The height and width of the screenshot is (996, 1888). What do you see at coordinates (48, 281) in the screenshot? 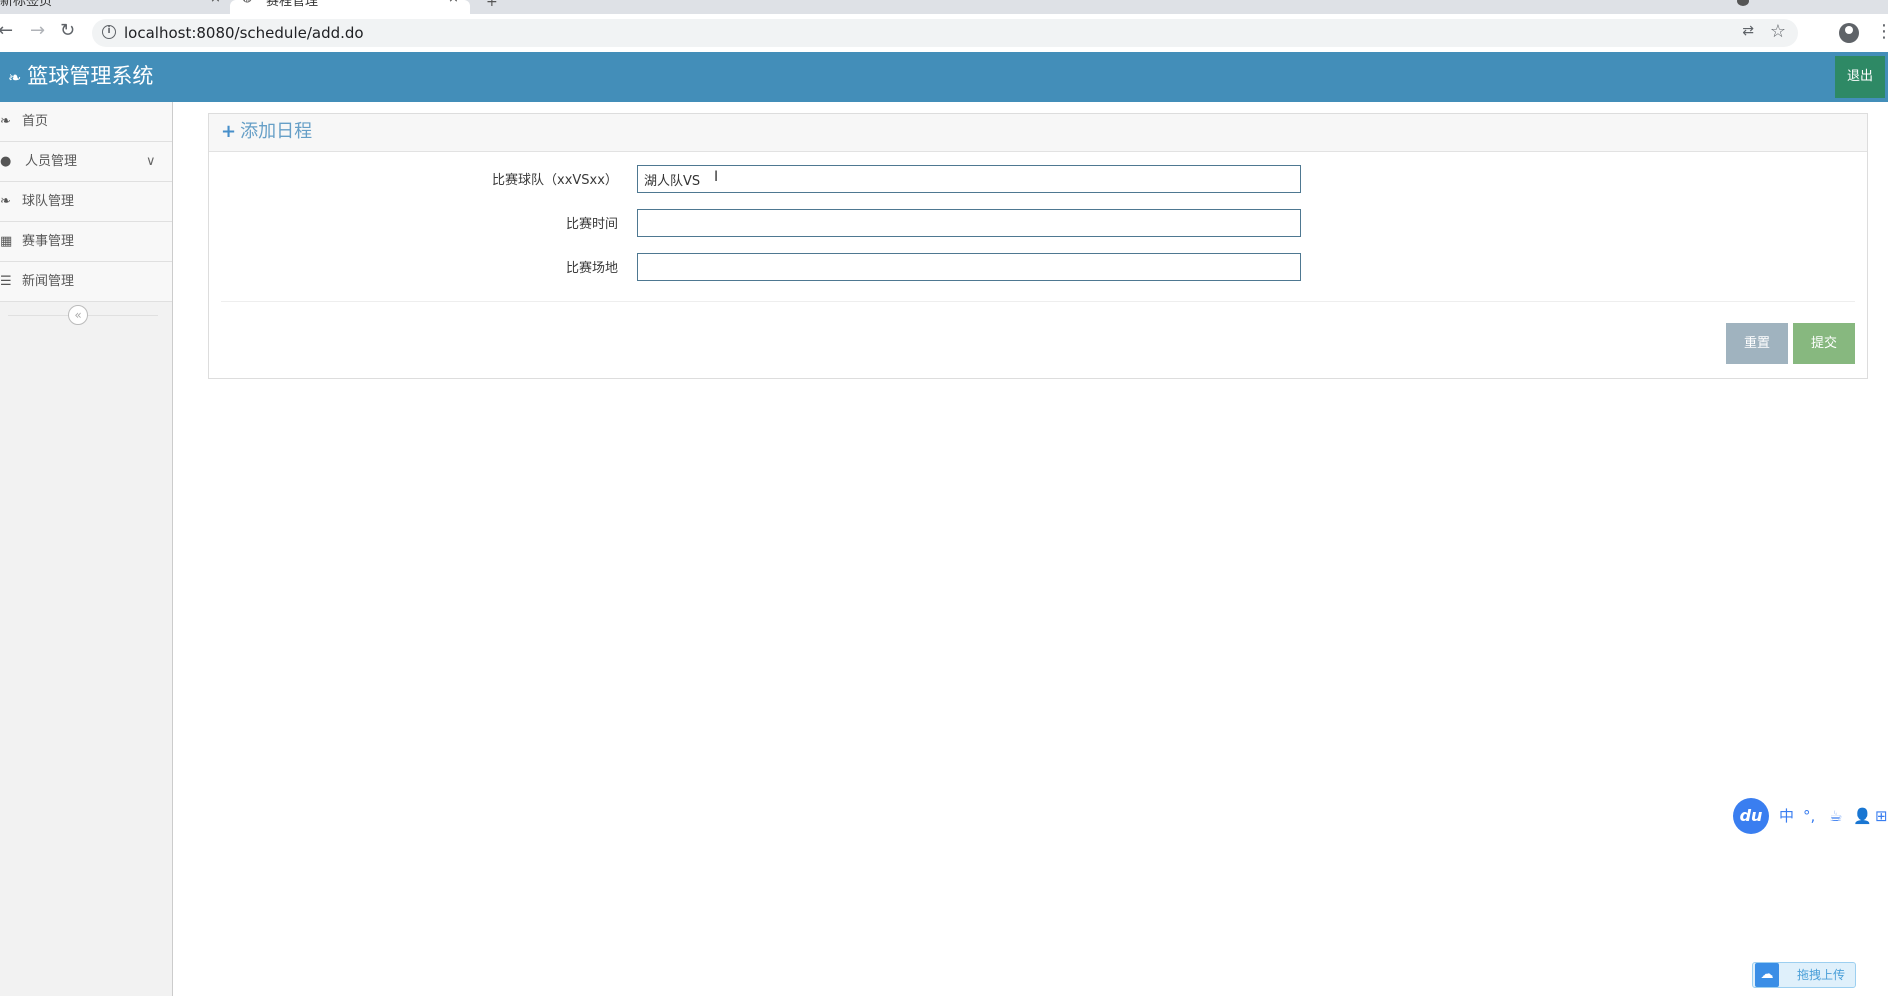
I see `sidebar-item-label: 新闻管理` at bounding box center [48, 281].